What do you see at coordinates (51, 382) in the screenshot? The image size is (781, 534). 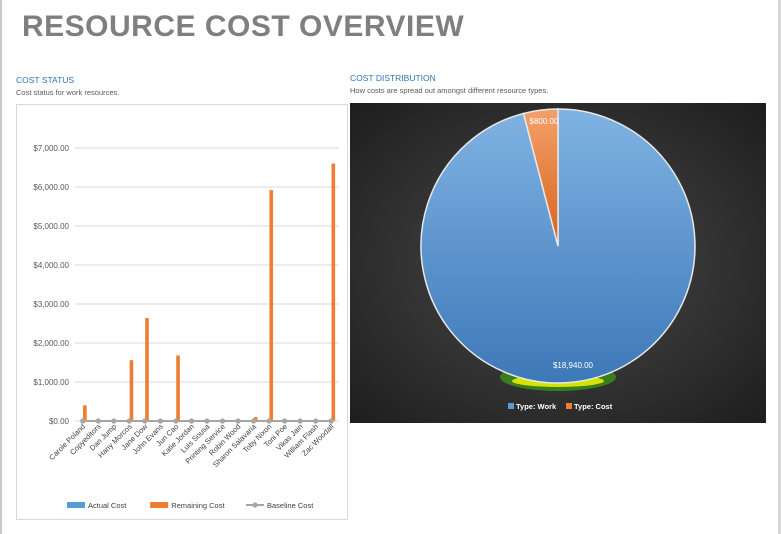 I see `y-tick-label: $1,000.00` at bounding box center [51, 382].